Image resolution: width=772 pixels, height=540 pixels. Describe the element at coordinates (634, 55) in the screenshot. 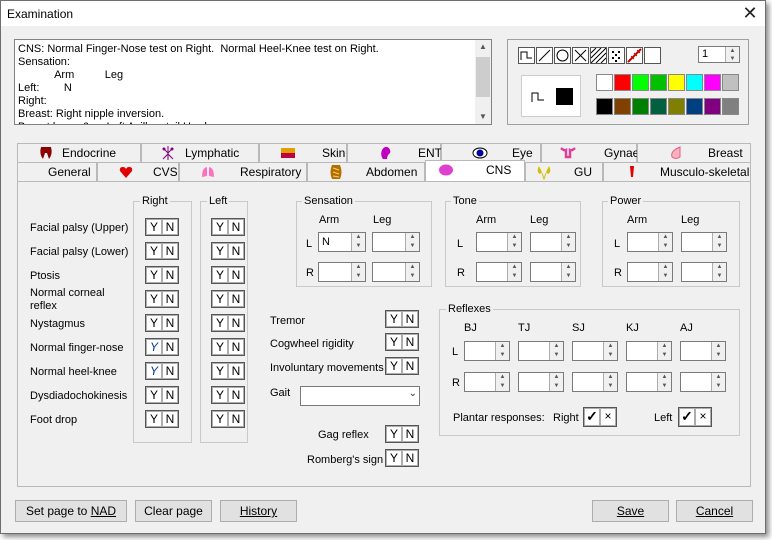

I see `scar-tool-icon` at that location.